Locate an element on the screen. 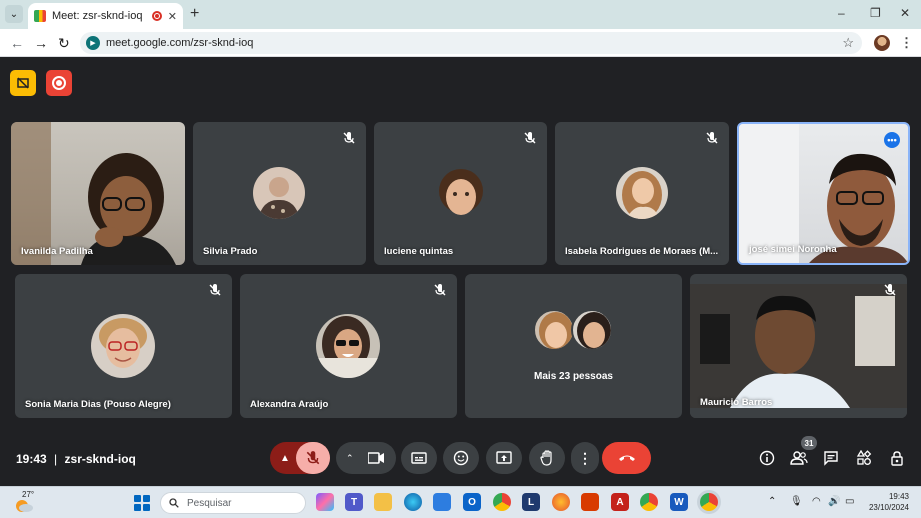 The width and height of the screenshot is (921, 518). store-icon is located at coordinates (442, 502).